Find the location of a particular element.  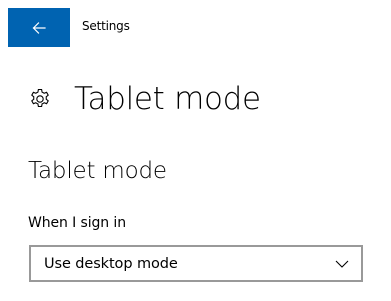

page-header: Tablet mode is located at coordinates (144, 99).